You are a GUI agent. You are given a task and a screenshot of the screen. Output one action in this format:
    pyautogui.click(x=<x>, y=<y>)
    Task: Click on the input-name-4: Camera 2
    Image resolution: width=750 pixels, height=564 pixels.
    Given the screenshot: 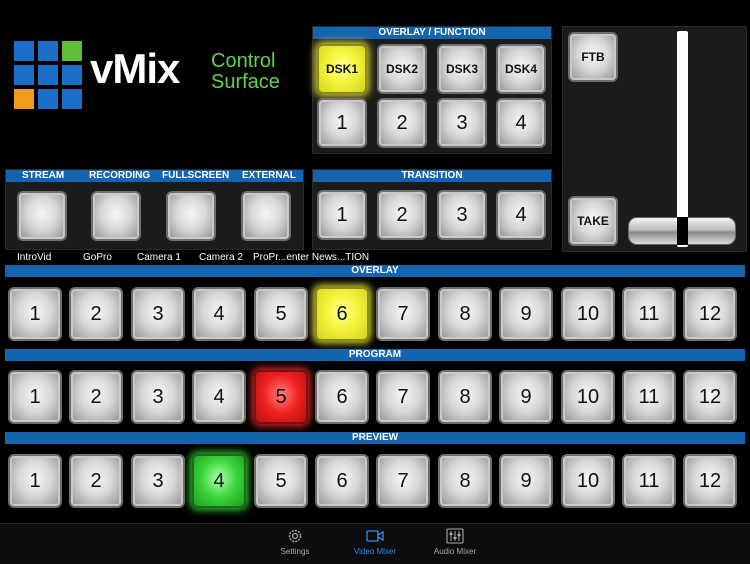 What is the action you would take?
    pyautogui.click(x=221, y=257)
    